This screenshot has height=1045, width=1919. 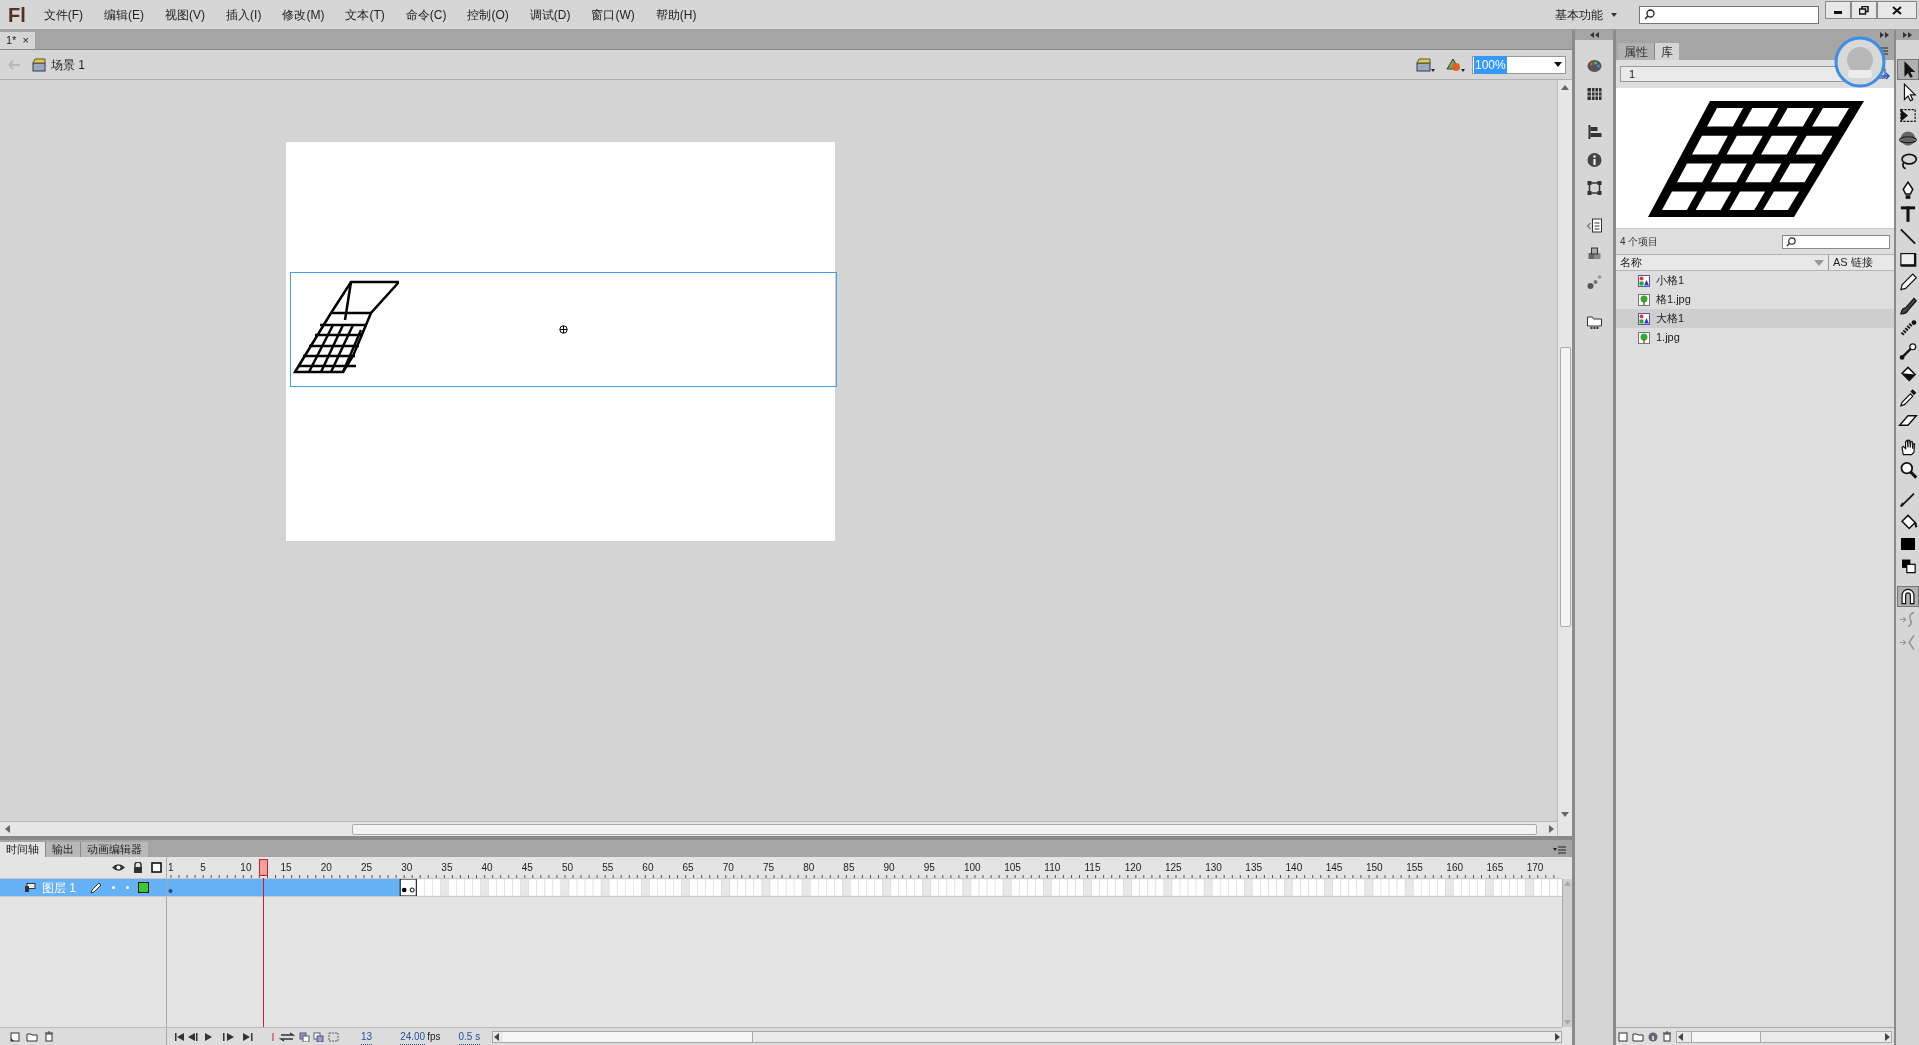 I want to click on new-symbol-icon, so click(x=1623, y=1036).